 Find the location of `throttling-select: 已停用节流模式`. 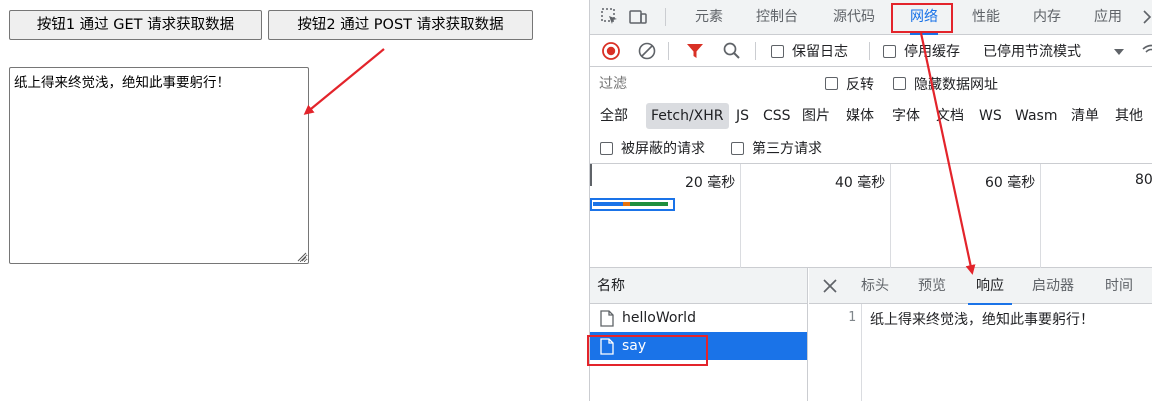

throttling-select: 已停用节流模式 is located at coordinates (1032, 51).